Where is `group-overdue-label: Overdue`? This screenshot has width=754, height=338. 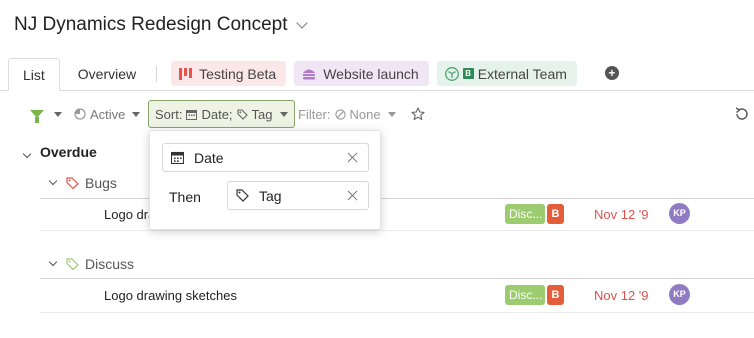
group-overdue-label: Overdue is located at coordinates (68, 152).